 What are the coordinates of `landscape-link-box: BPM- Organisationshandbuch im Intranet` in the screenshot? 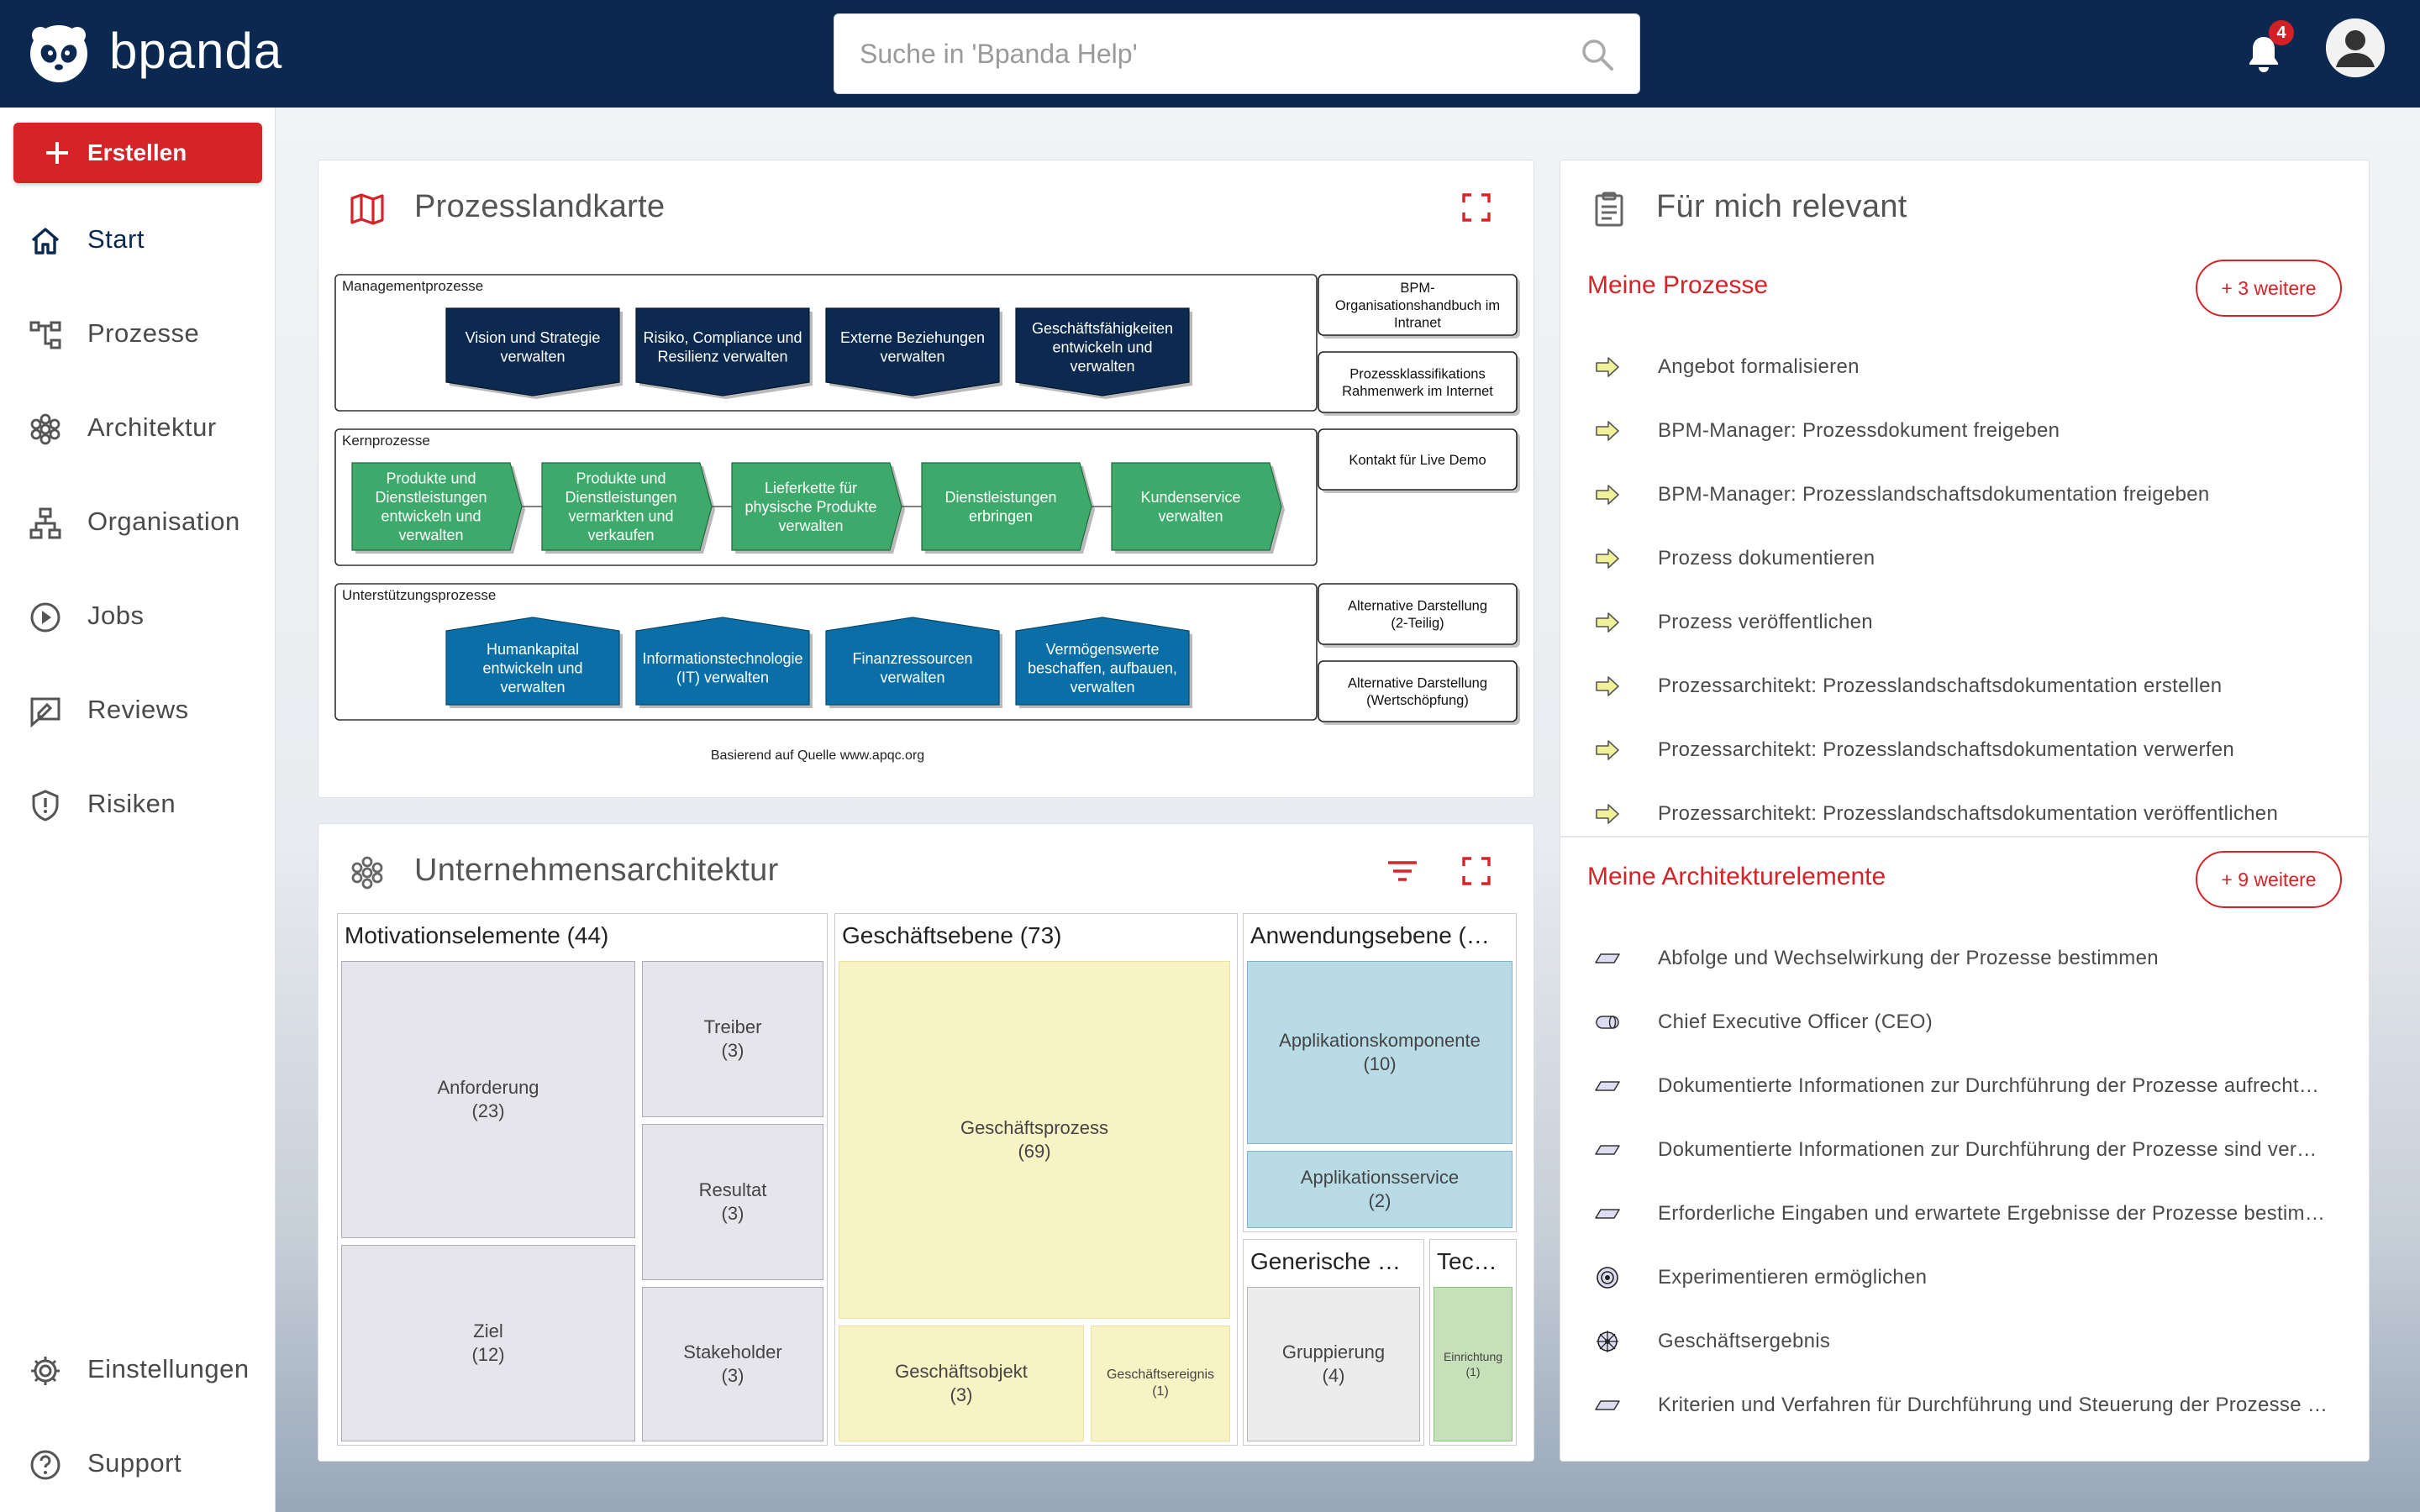 It's located at (1419, 306).